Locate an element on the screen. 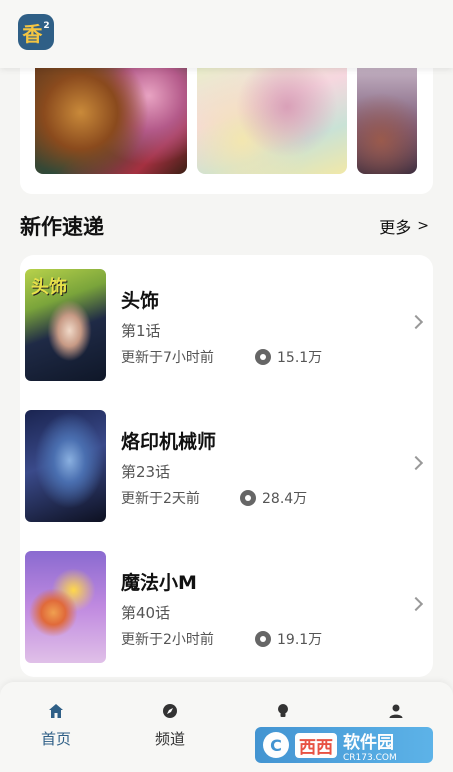 The image size is (453, 772). comic-title: 头饰 is located at coordinates (140, 301).